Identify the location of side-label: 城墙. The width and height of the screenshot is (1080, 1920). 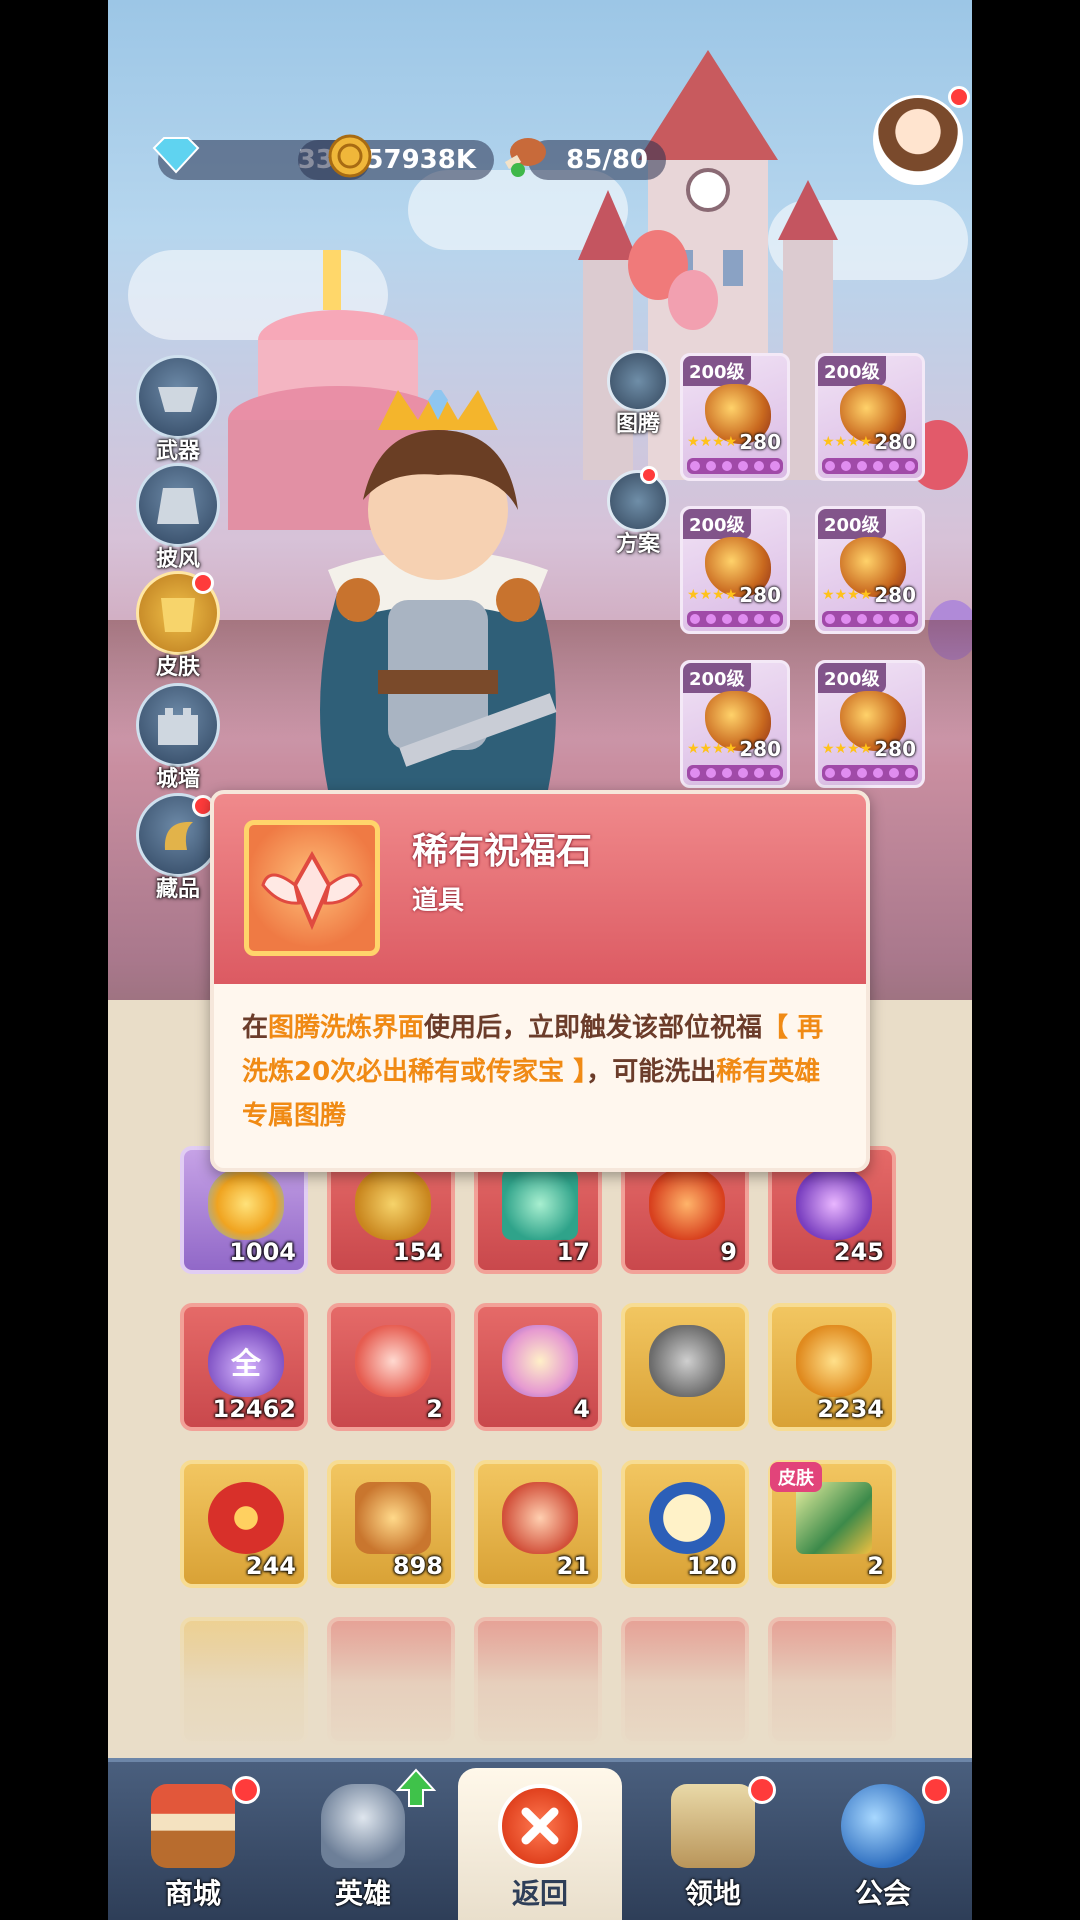
(177, 779).